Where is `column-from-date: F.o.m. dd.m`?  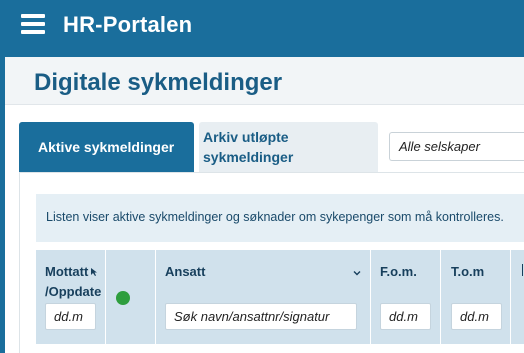 column-from-date: F.o.m. dd.m is located at coordinates (406, 297).